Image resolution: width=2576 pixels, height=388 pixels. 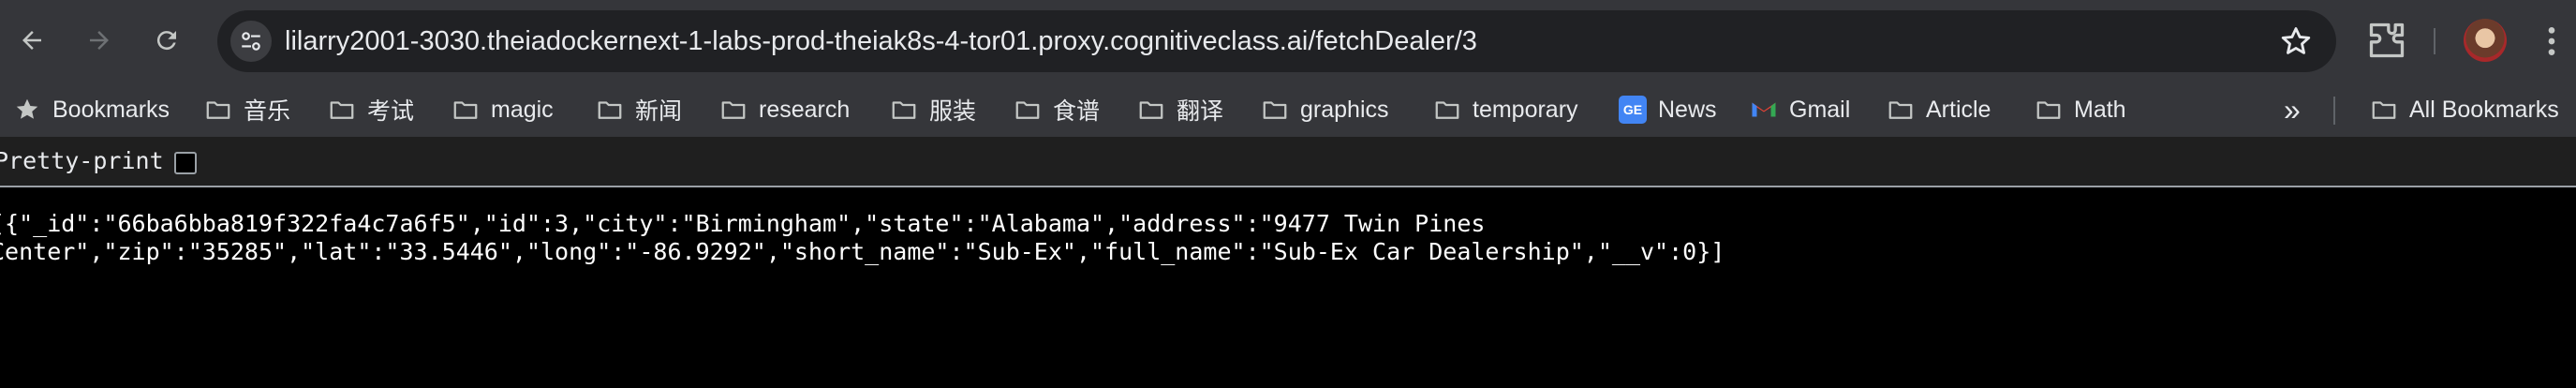 I want to click on back-button, so click(x=32, y=41).